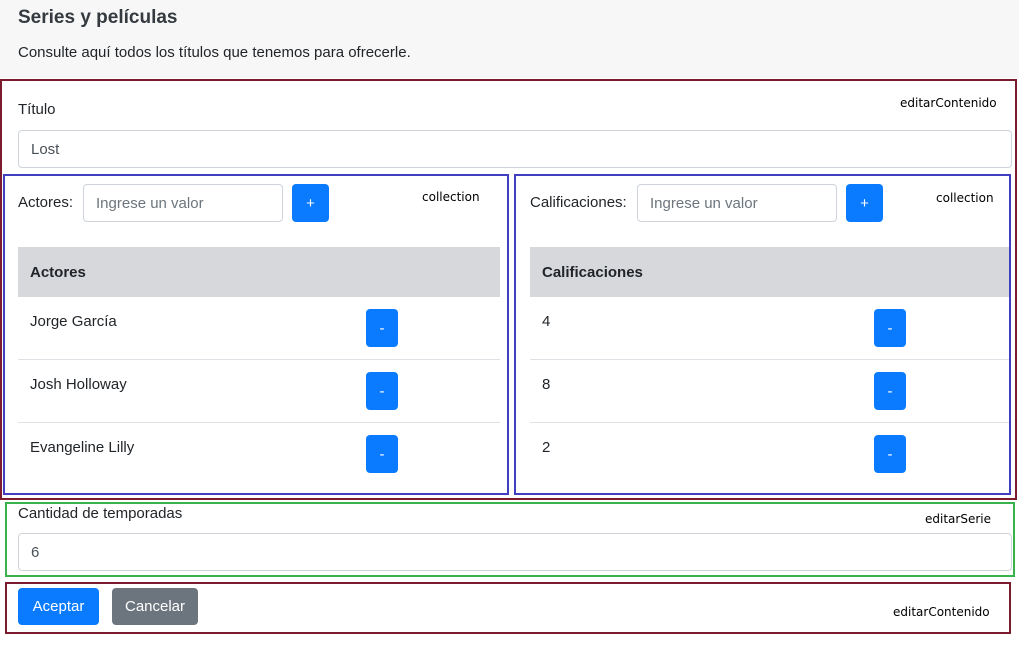  What do you see at coordinates (78, 384) in the screenshot?
I see `actores-row-name: Josh Holloway` at bounding box center [78, 384].